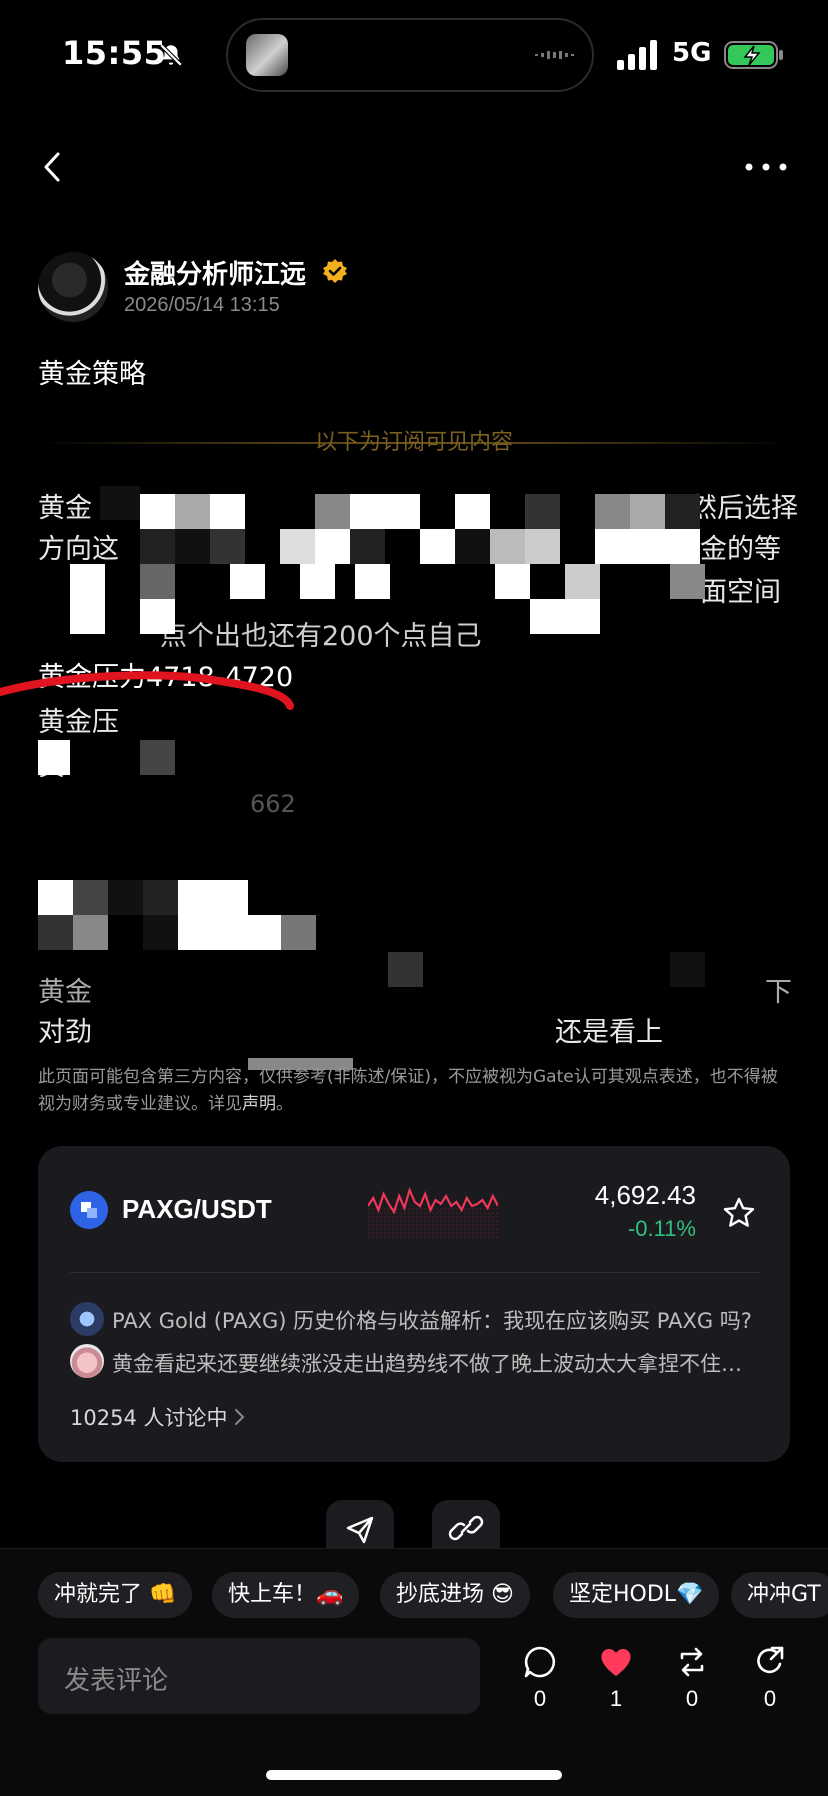 The width and height of the screenshot is (828, 1796). What do you see at coordinates (78, 549) in the screenshot?
I see `body-text: 方向这` at bounding box center [78, 549].